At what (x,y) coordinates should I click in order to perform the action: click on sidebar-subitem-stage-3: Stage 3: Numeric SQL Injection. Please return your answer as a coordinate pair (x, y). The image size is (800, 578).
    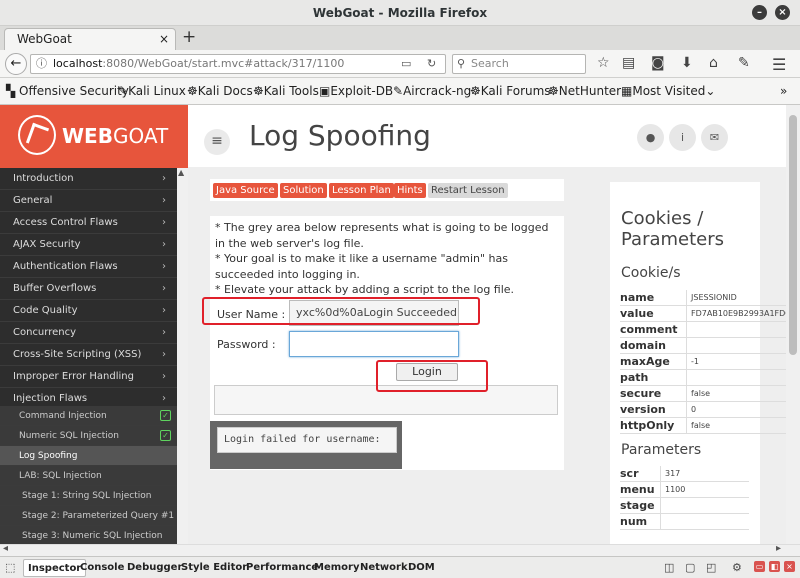
    Looking at the image, I should click on (88, 535).